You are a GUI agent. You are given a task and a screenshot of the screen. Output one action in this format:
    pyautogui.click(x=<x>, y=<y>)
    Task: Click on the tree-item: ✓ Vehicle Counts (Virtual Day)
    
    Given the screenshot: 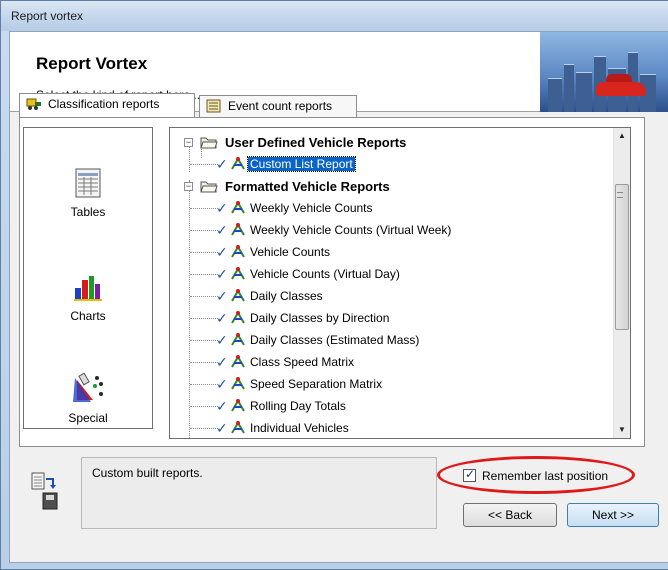 What is the action you would take?
    pyautogui.click(x=390, y=275)
    